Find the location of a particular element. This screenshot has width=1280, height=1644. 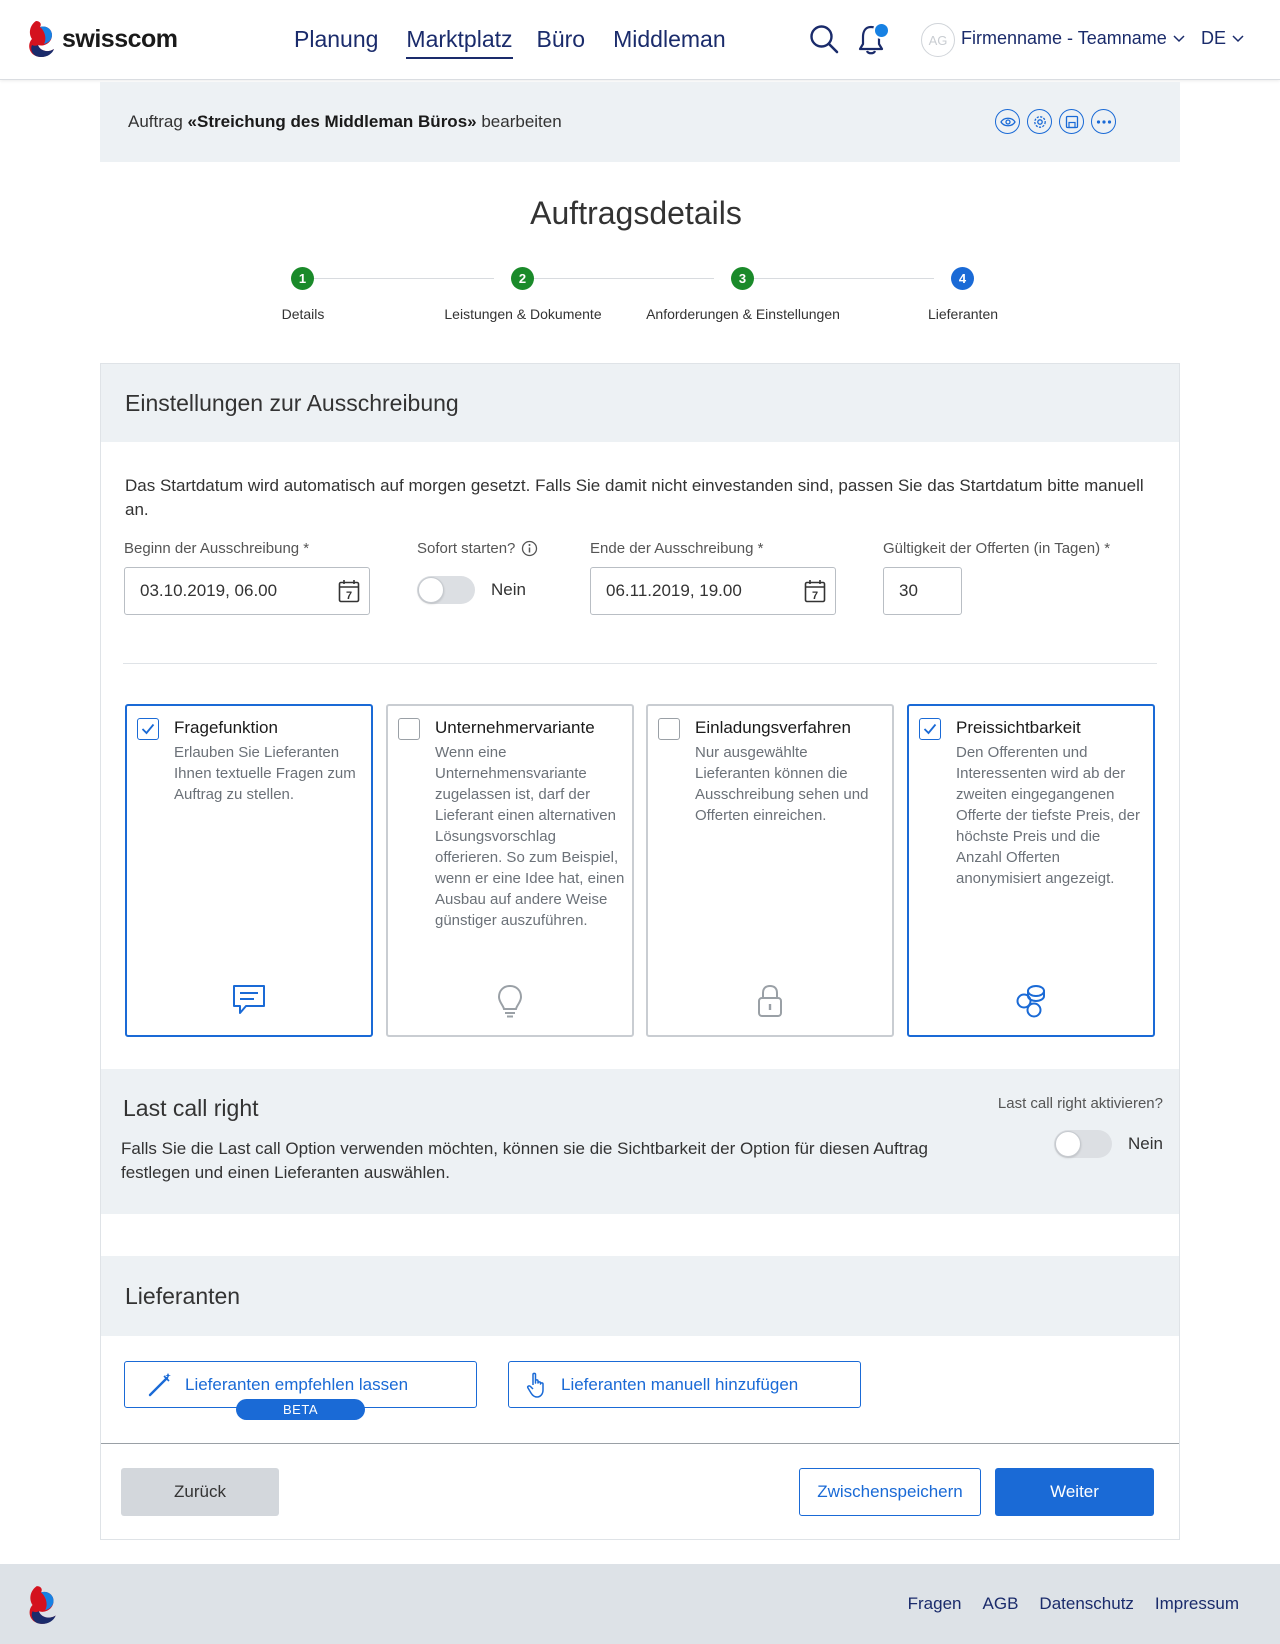

suppliers-heading: Lieferanten is located at coordinates (183, 1296).